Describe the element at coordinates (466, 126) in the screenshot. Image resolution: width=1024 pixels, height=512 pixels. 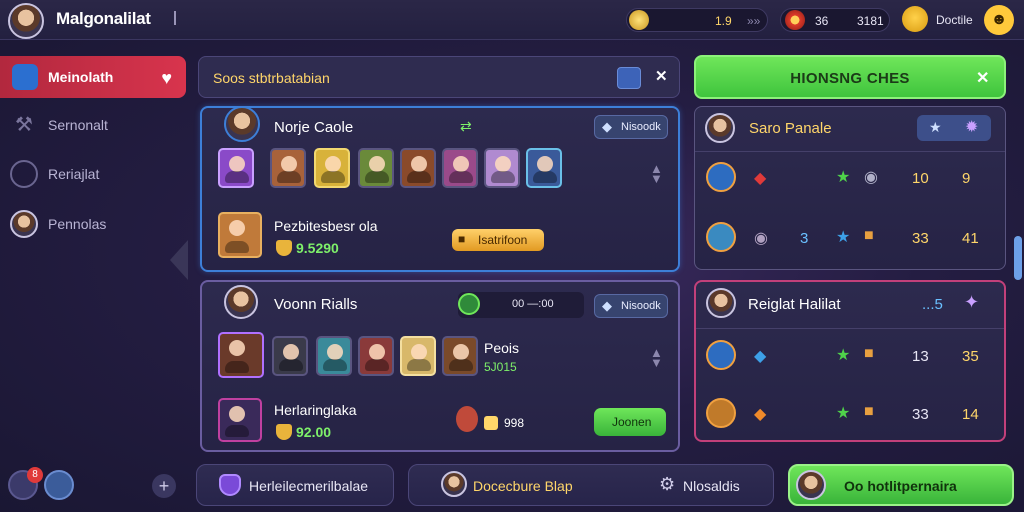
I see `swap-icon: ⇄` at that location.